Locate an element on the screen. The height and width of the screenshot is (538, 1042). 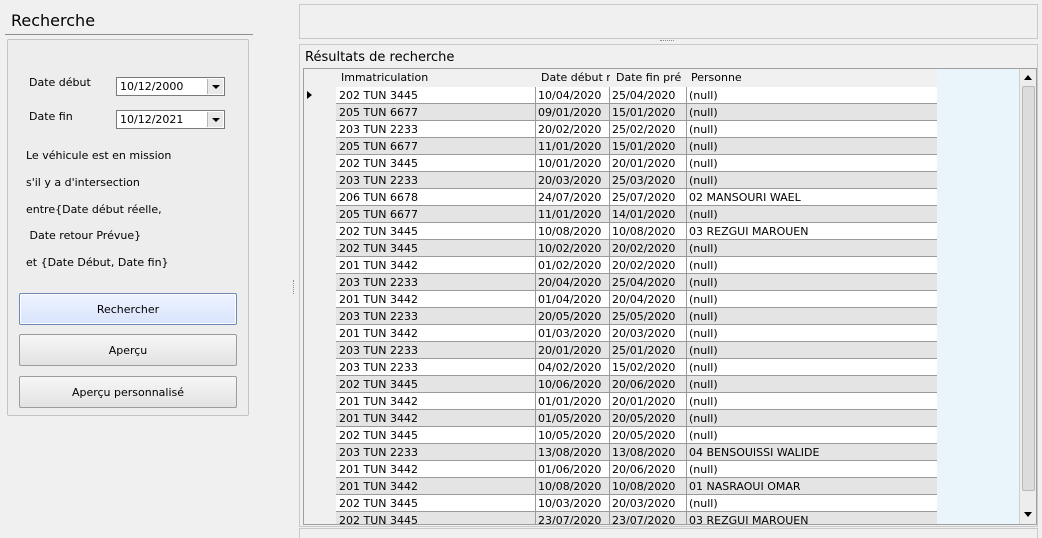
cell-date-debut: 10/02/2020 is located at coordinates (573, 248).